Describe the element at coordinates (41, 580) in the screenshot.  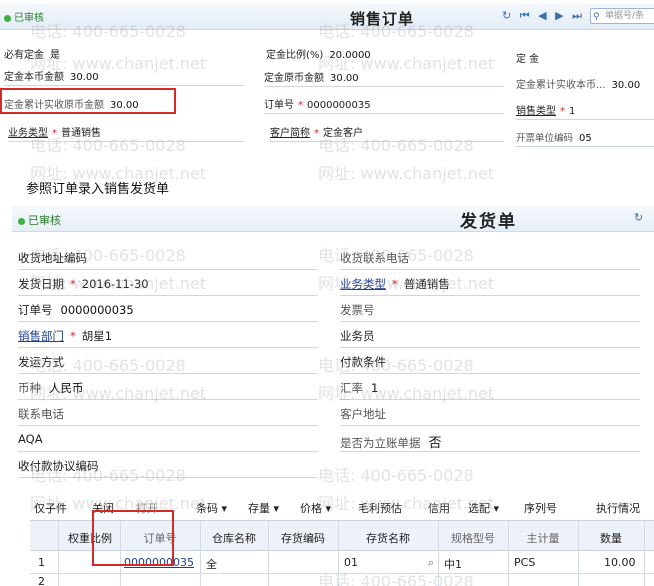
I see `row-number: 2` at that location.